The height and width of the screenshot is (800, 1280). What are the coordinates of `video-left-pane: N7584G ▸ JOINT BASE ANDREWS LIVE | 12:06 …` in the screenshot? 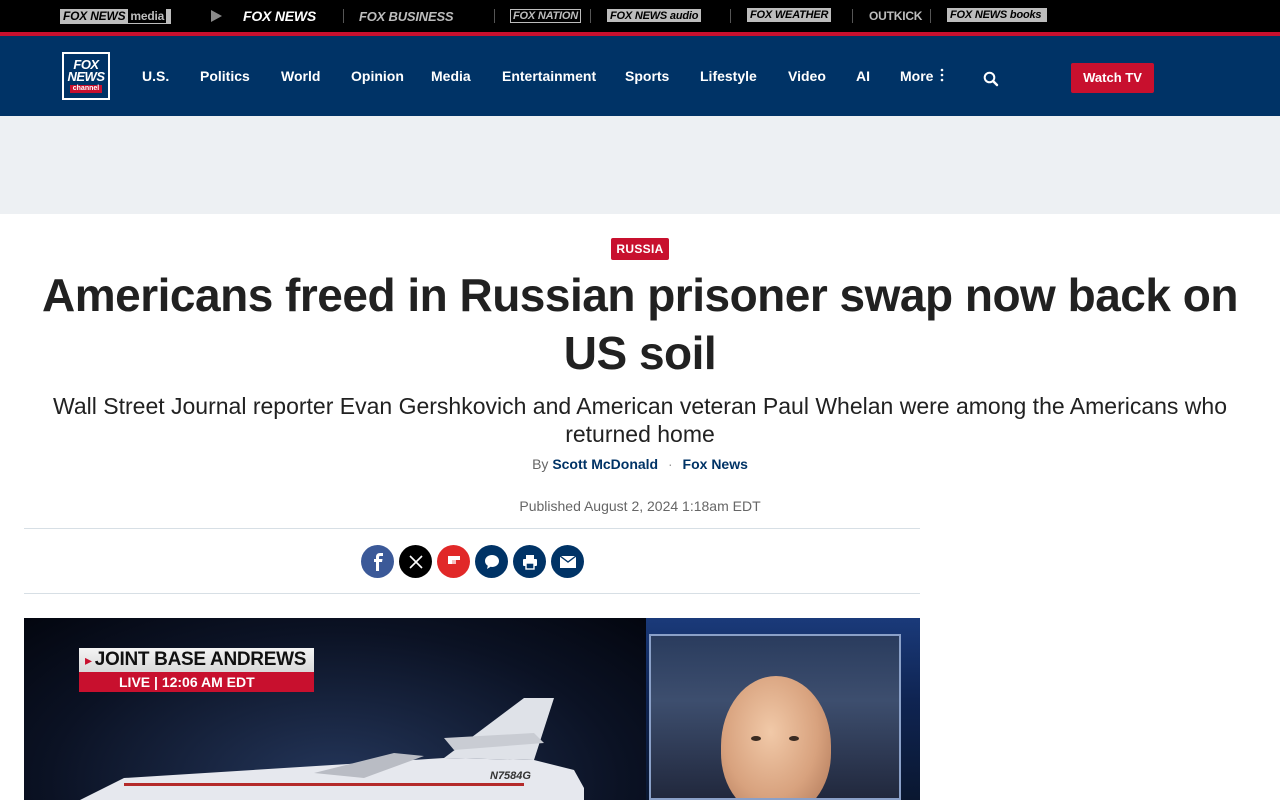 It's located at (335, 709).